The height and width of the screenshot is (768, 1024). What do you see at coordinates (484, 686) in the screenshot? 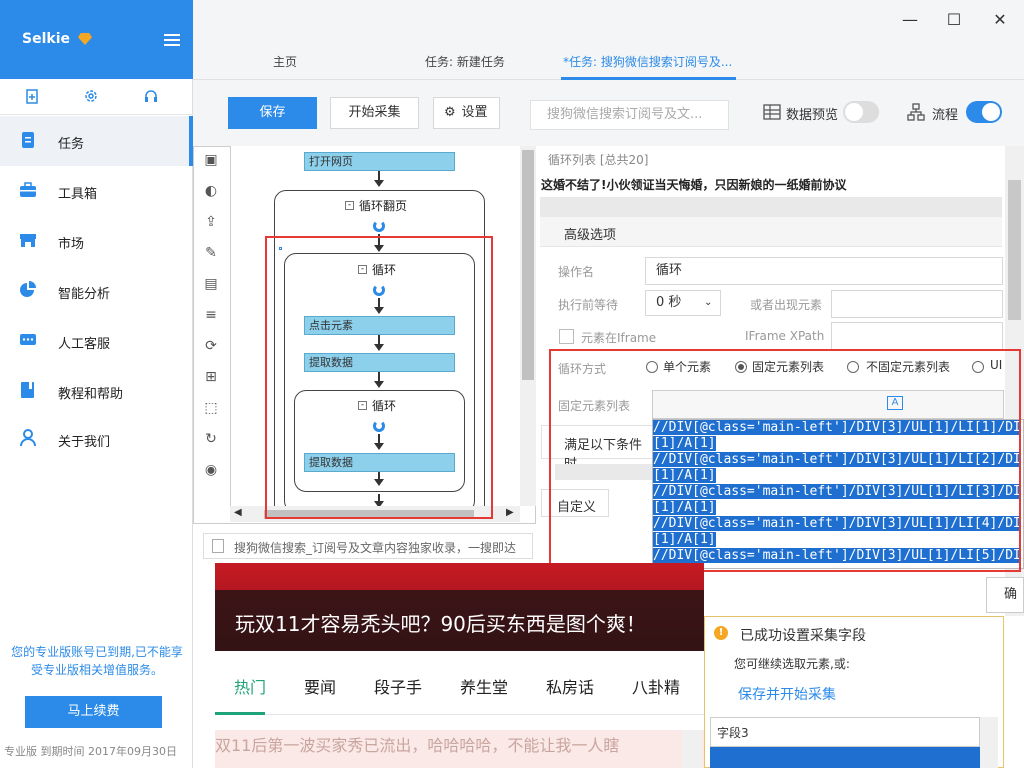
I see `category-tab: 养生堂` at bounding box center [484, 686].